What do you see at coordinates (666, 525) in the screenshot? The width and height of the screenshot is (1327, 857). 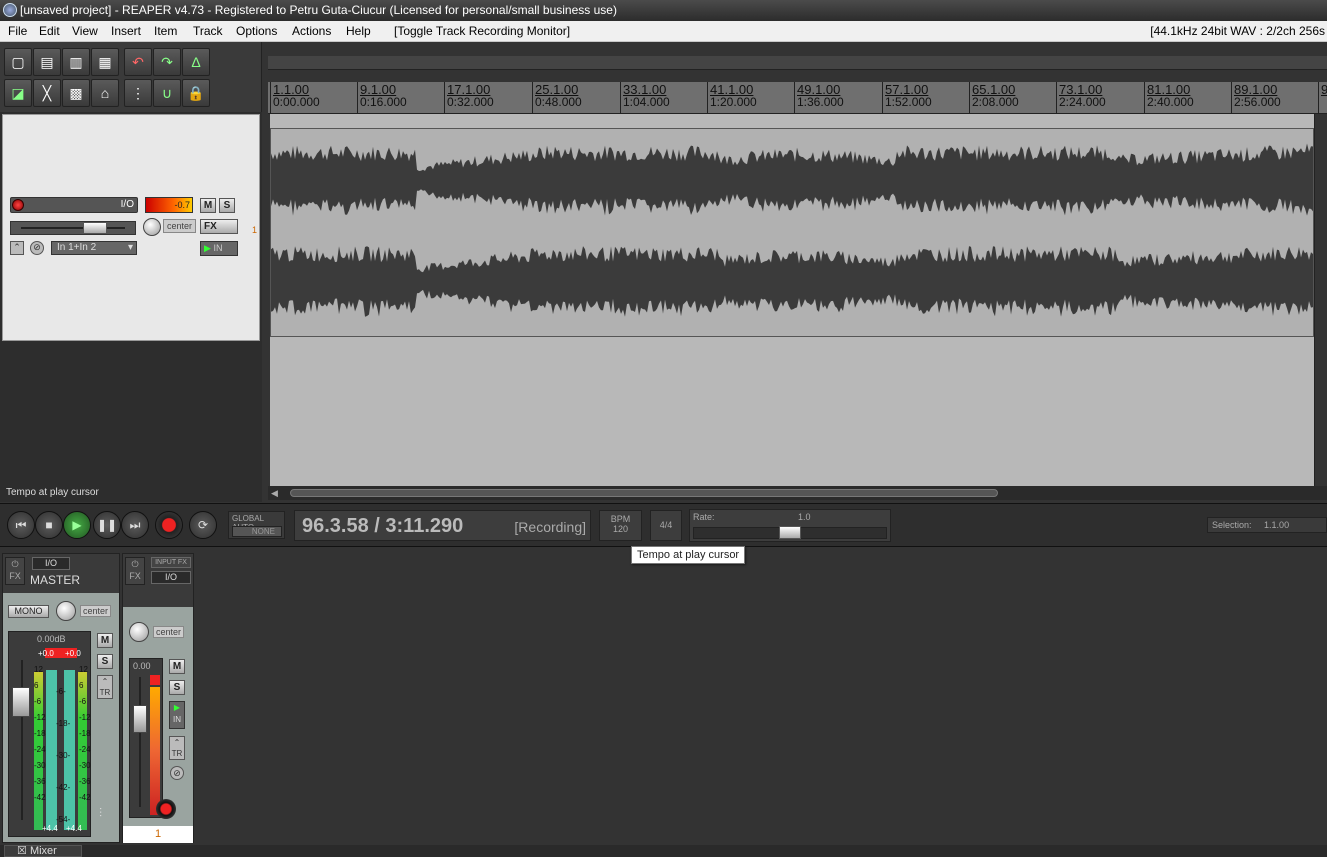 I see `time-signature: 4/4` at bounding box center [666, 525].